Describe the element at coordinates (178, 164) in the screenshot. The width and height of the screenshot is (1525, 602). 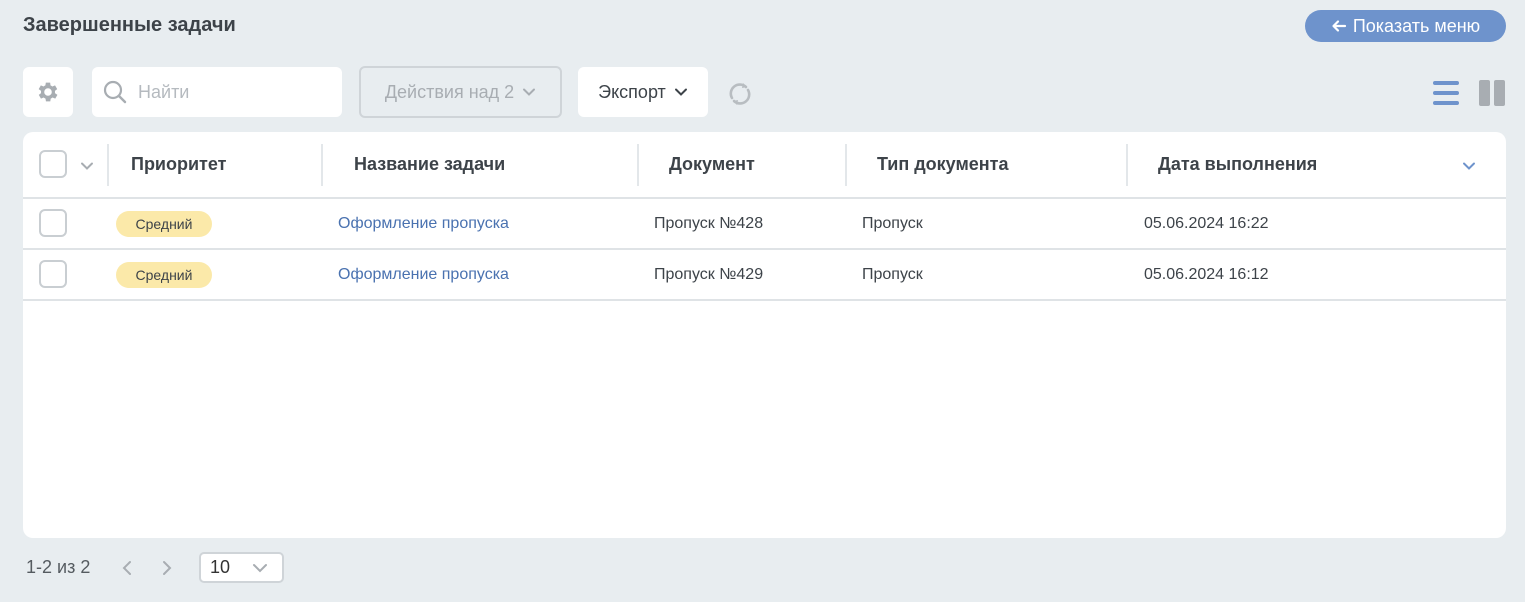
I see `column-header-priority: Приоритет` at that location.